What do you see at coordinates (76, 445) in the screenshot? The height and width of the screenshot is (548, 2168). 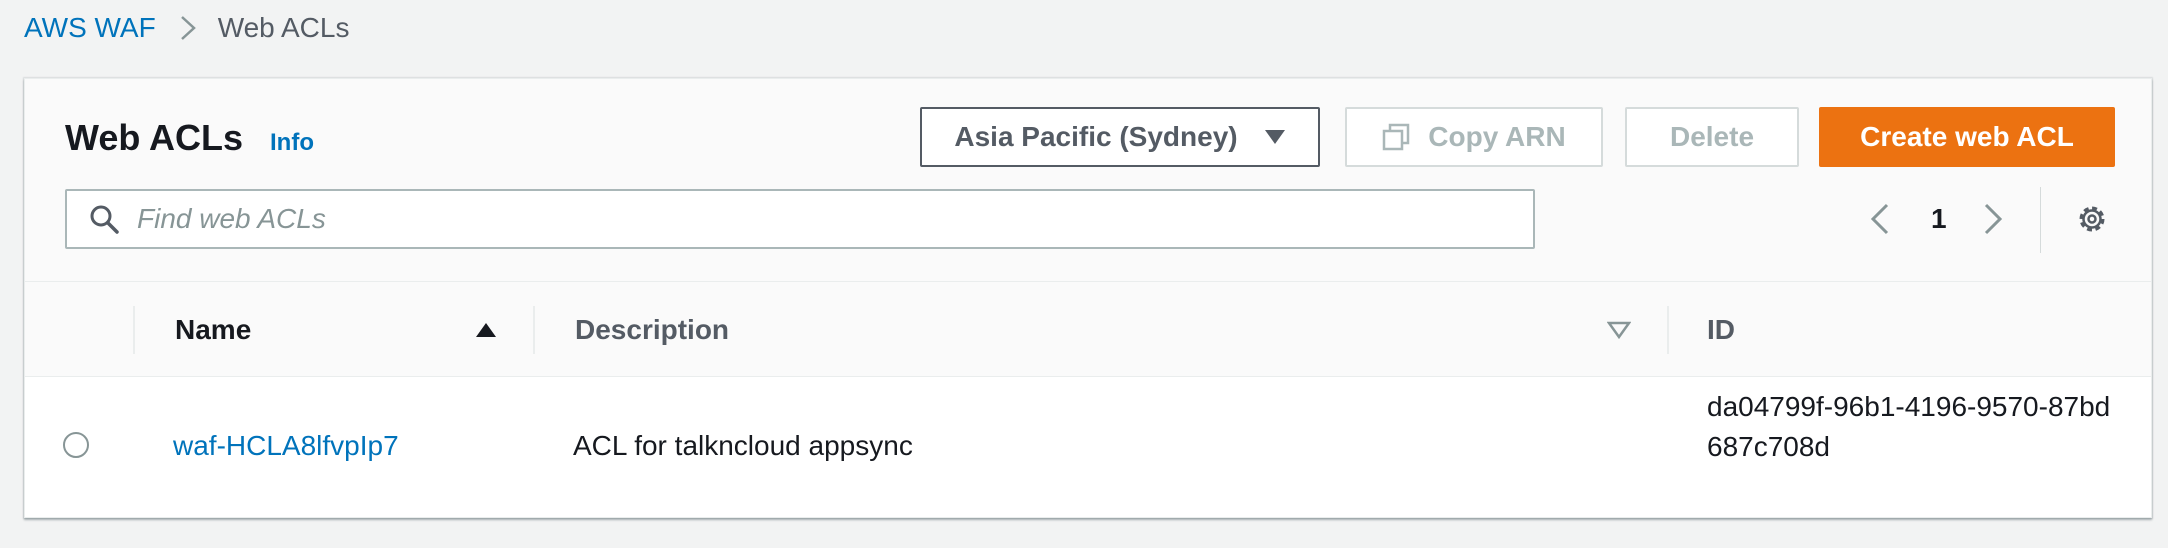 I see `row-select-radio` at bounding box center [76, 445].